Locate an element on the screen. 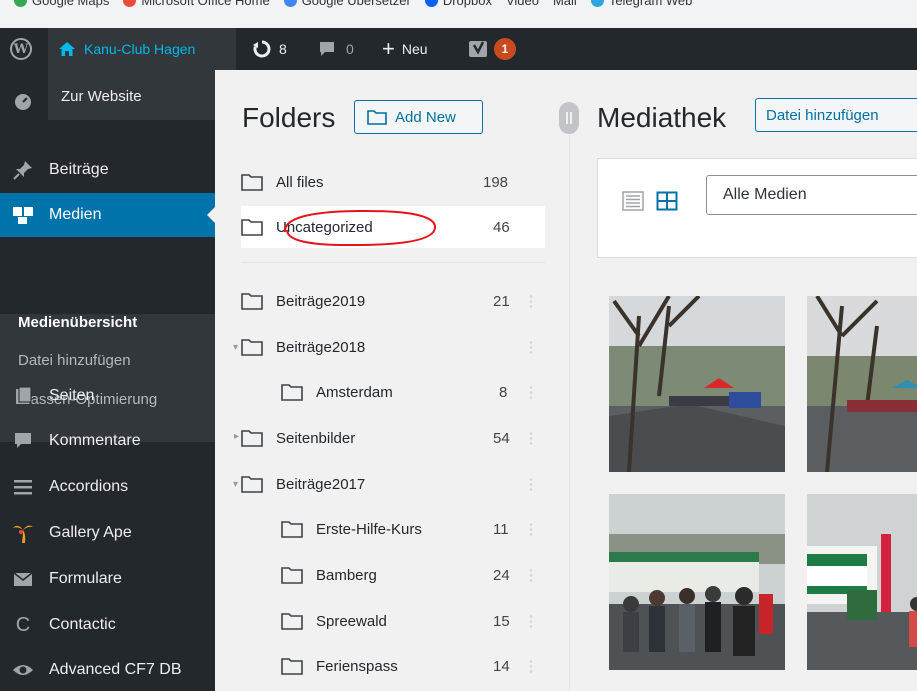 The height and width of the screenshot is (691, 917). submenu-add-file: Datei hinzufügen is located at coordinates (74, 360).